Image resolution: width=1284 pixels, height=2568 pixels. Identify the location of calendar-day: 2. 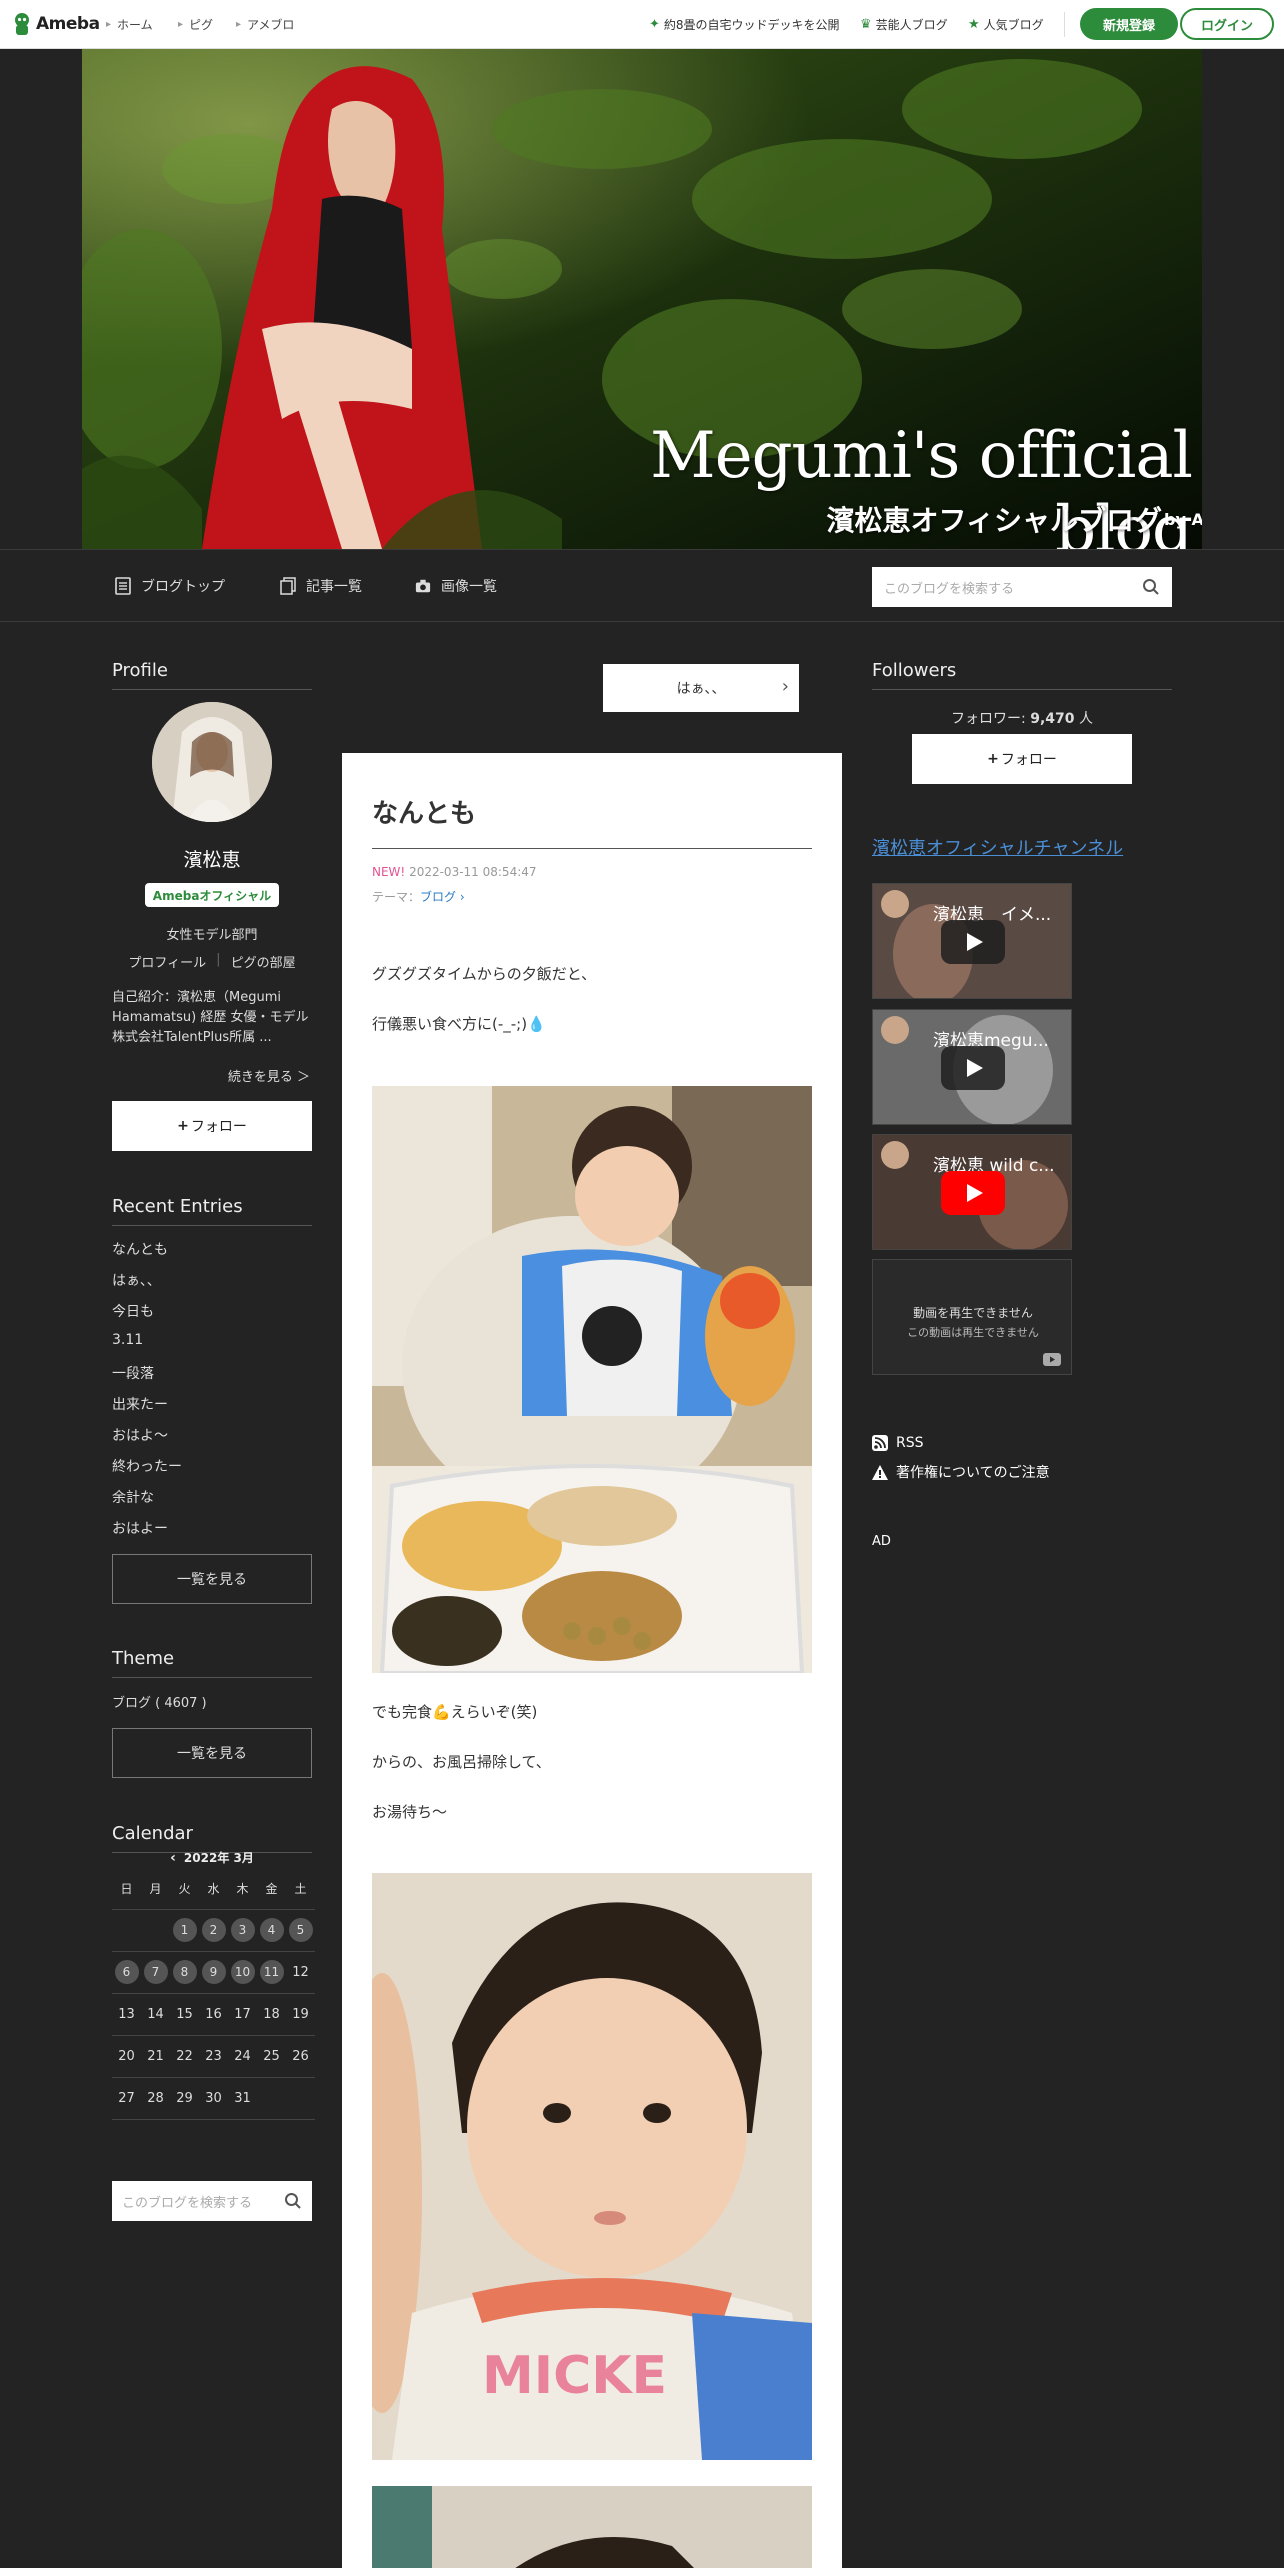
(213, 1930).